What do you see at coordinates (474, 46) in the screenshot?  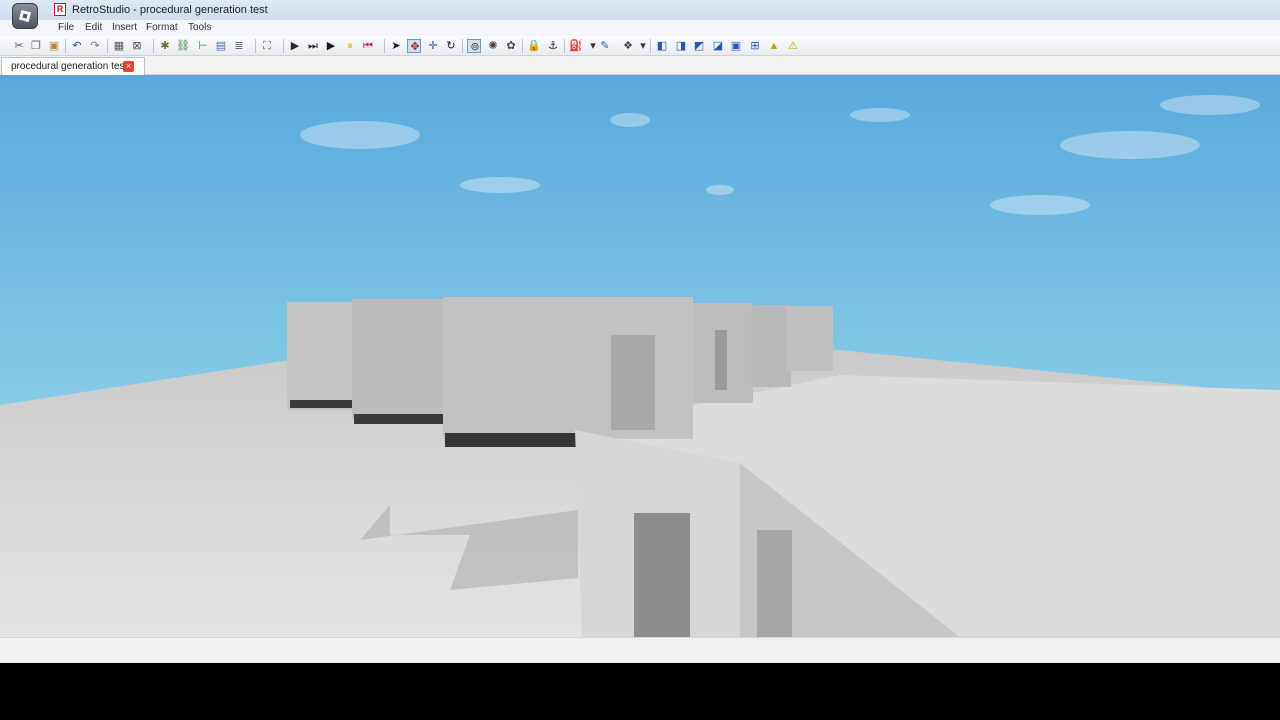 I see `snap-button: ⊚` at bounding box center [474, 46].